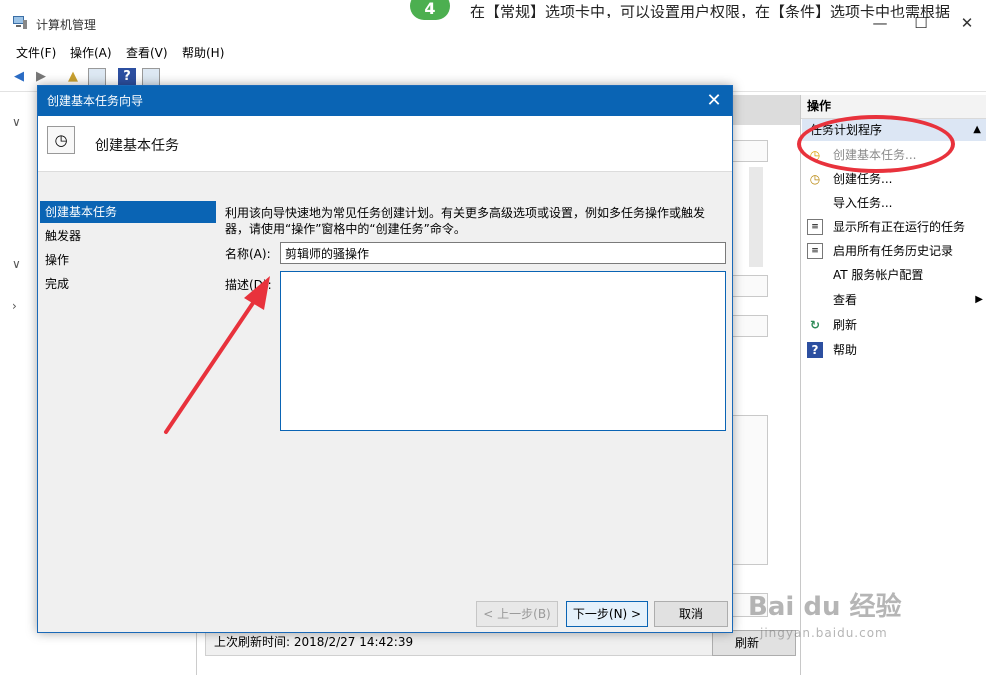  I want to click on dialog-title: 创建基本任务向导, so click(95, 101).